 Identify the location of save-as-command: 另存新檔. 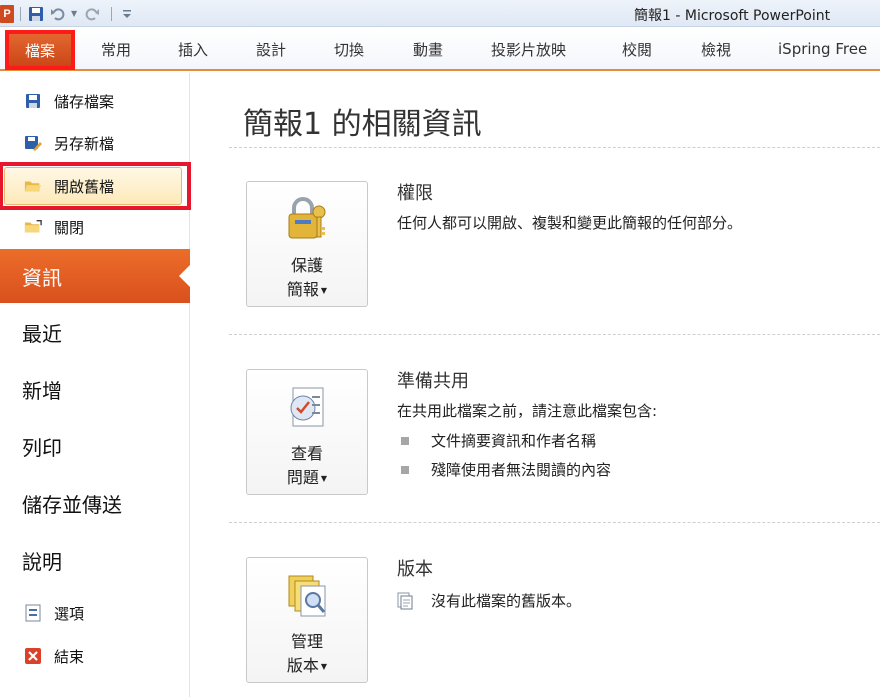
(95, 143).